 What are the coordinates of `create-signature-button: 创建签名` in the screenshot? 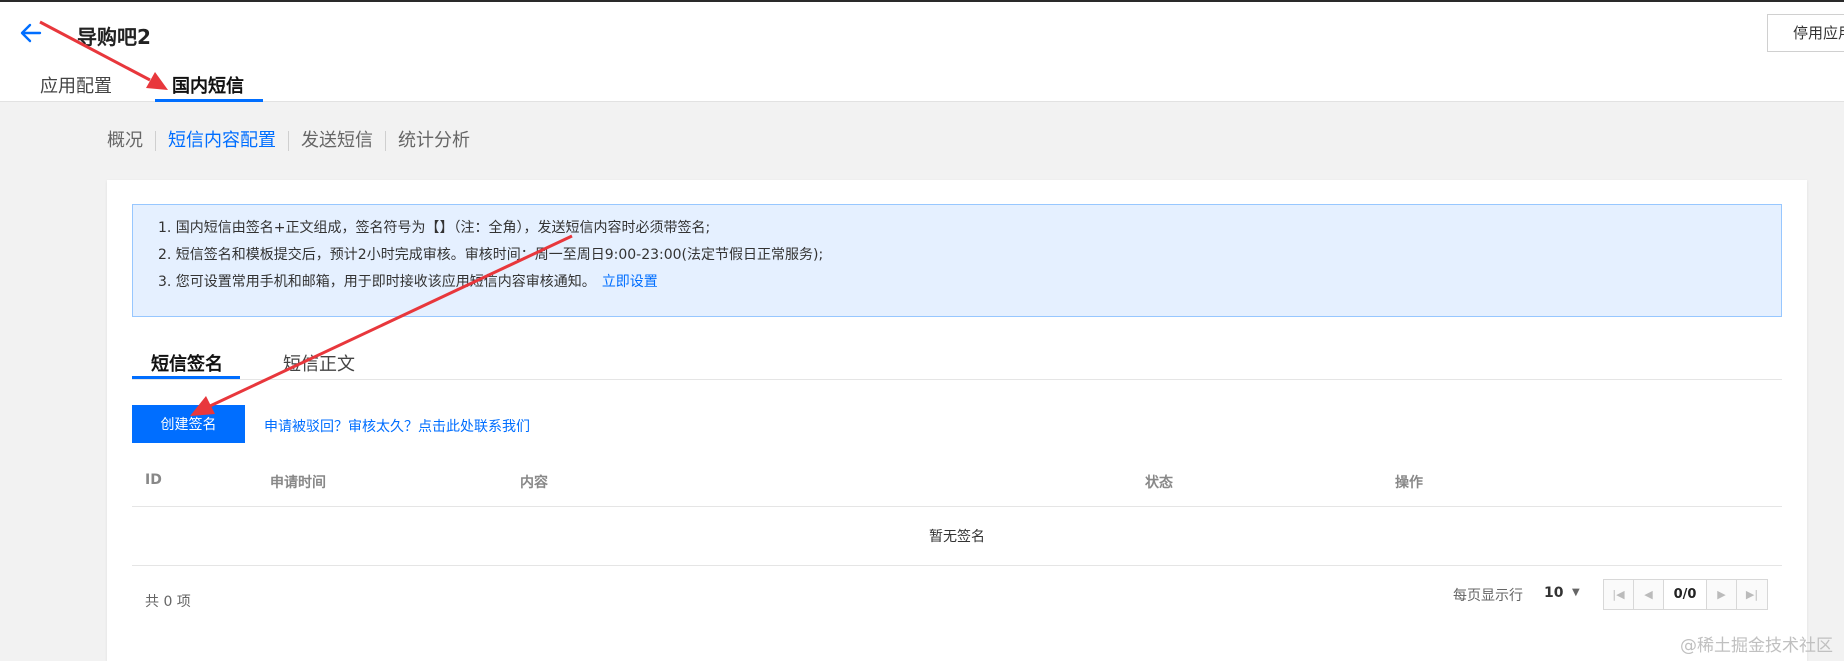 It's located at (188, 424).